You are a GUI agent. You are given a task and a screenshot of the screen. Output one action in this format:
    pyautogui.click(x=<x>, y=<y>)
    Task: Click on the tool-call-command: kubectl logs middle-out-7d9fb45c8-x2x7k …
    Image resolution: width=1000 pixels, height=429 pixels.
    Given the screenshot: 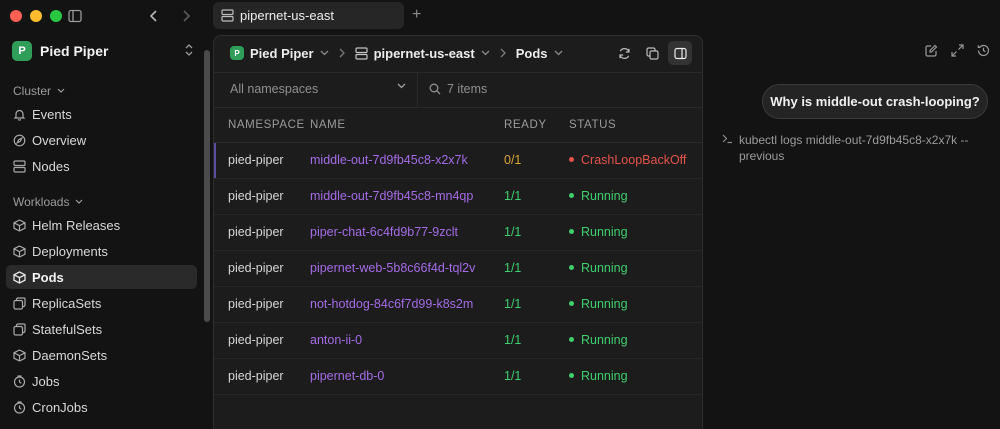 What is the action you would take?
    pyautogui.click(x=857, y=148)
    